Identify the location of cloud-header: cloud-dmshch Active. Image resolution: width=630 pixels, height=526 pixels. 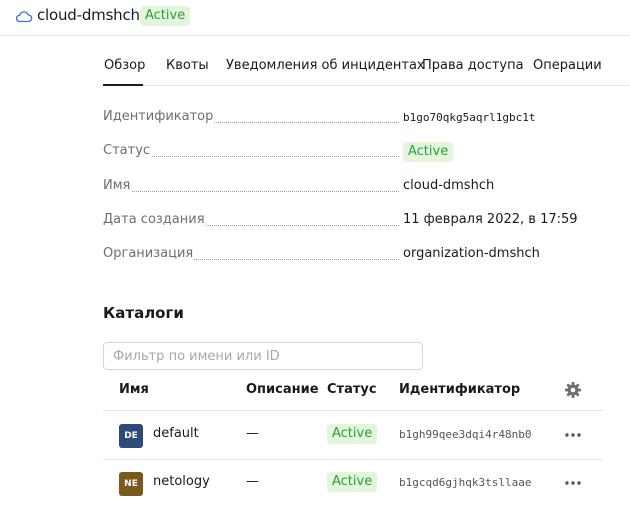
(315, 18).